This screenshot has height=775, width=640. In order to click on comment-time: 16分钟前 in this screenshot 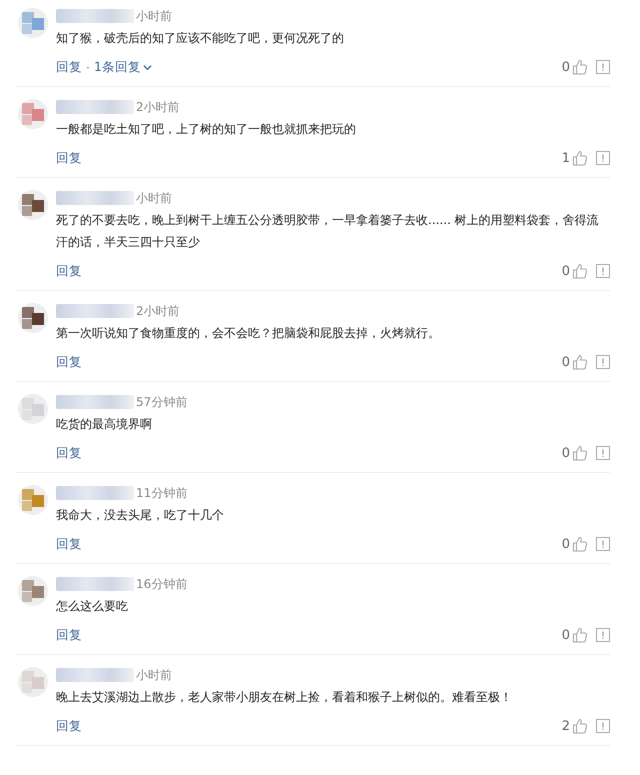, I will do `click(162, 584)`.